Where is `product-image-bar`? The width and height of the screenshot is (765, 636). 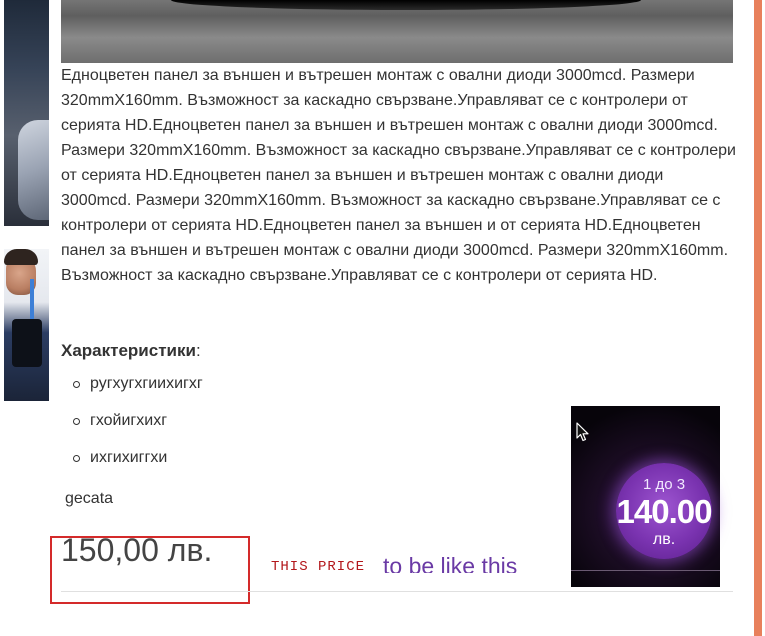 product-image-bar is located at coordinates (406, 5).